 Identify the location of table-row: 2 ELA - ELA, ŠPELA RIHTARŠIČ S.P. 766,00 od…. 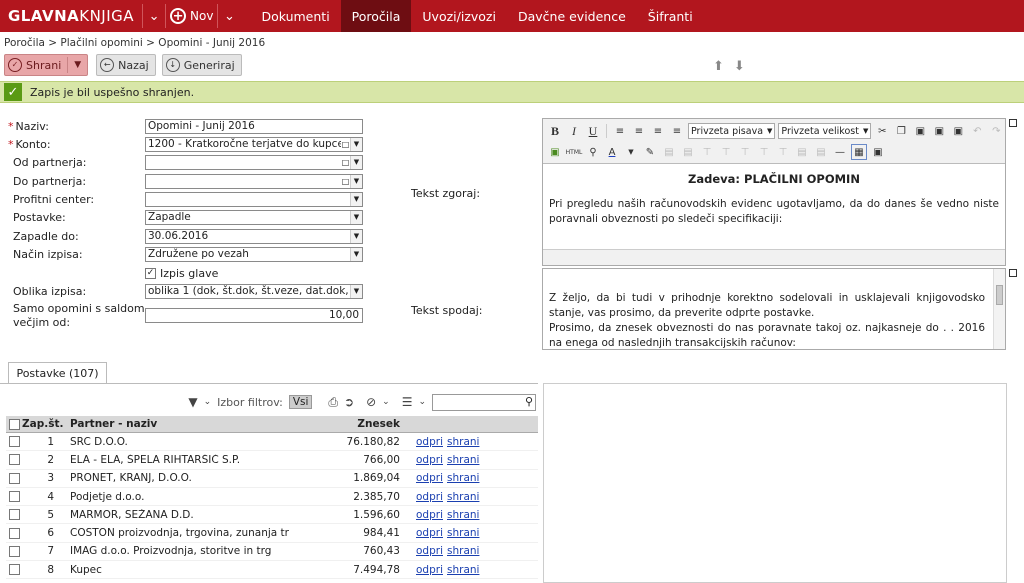
(272, 460).